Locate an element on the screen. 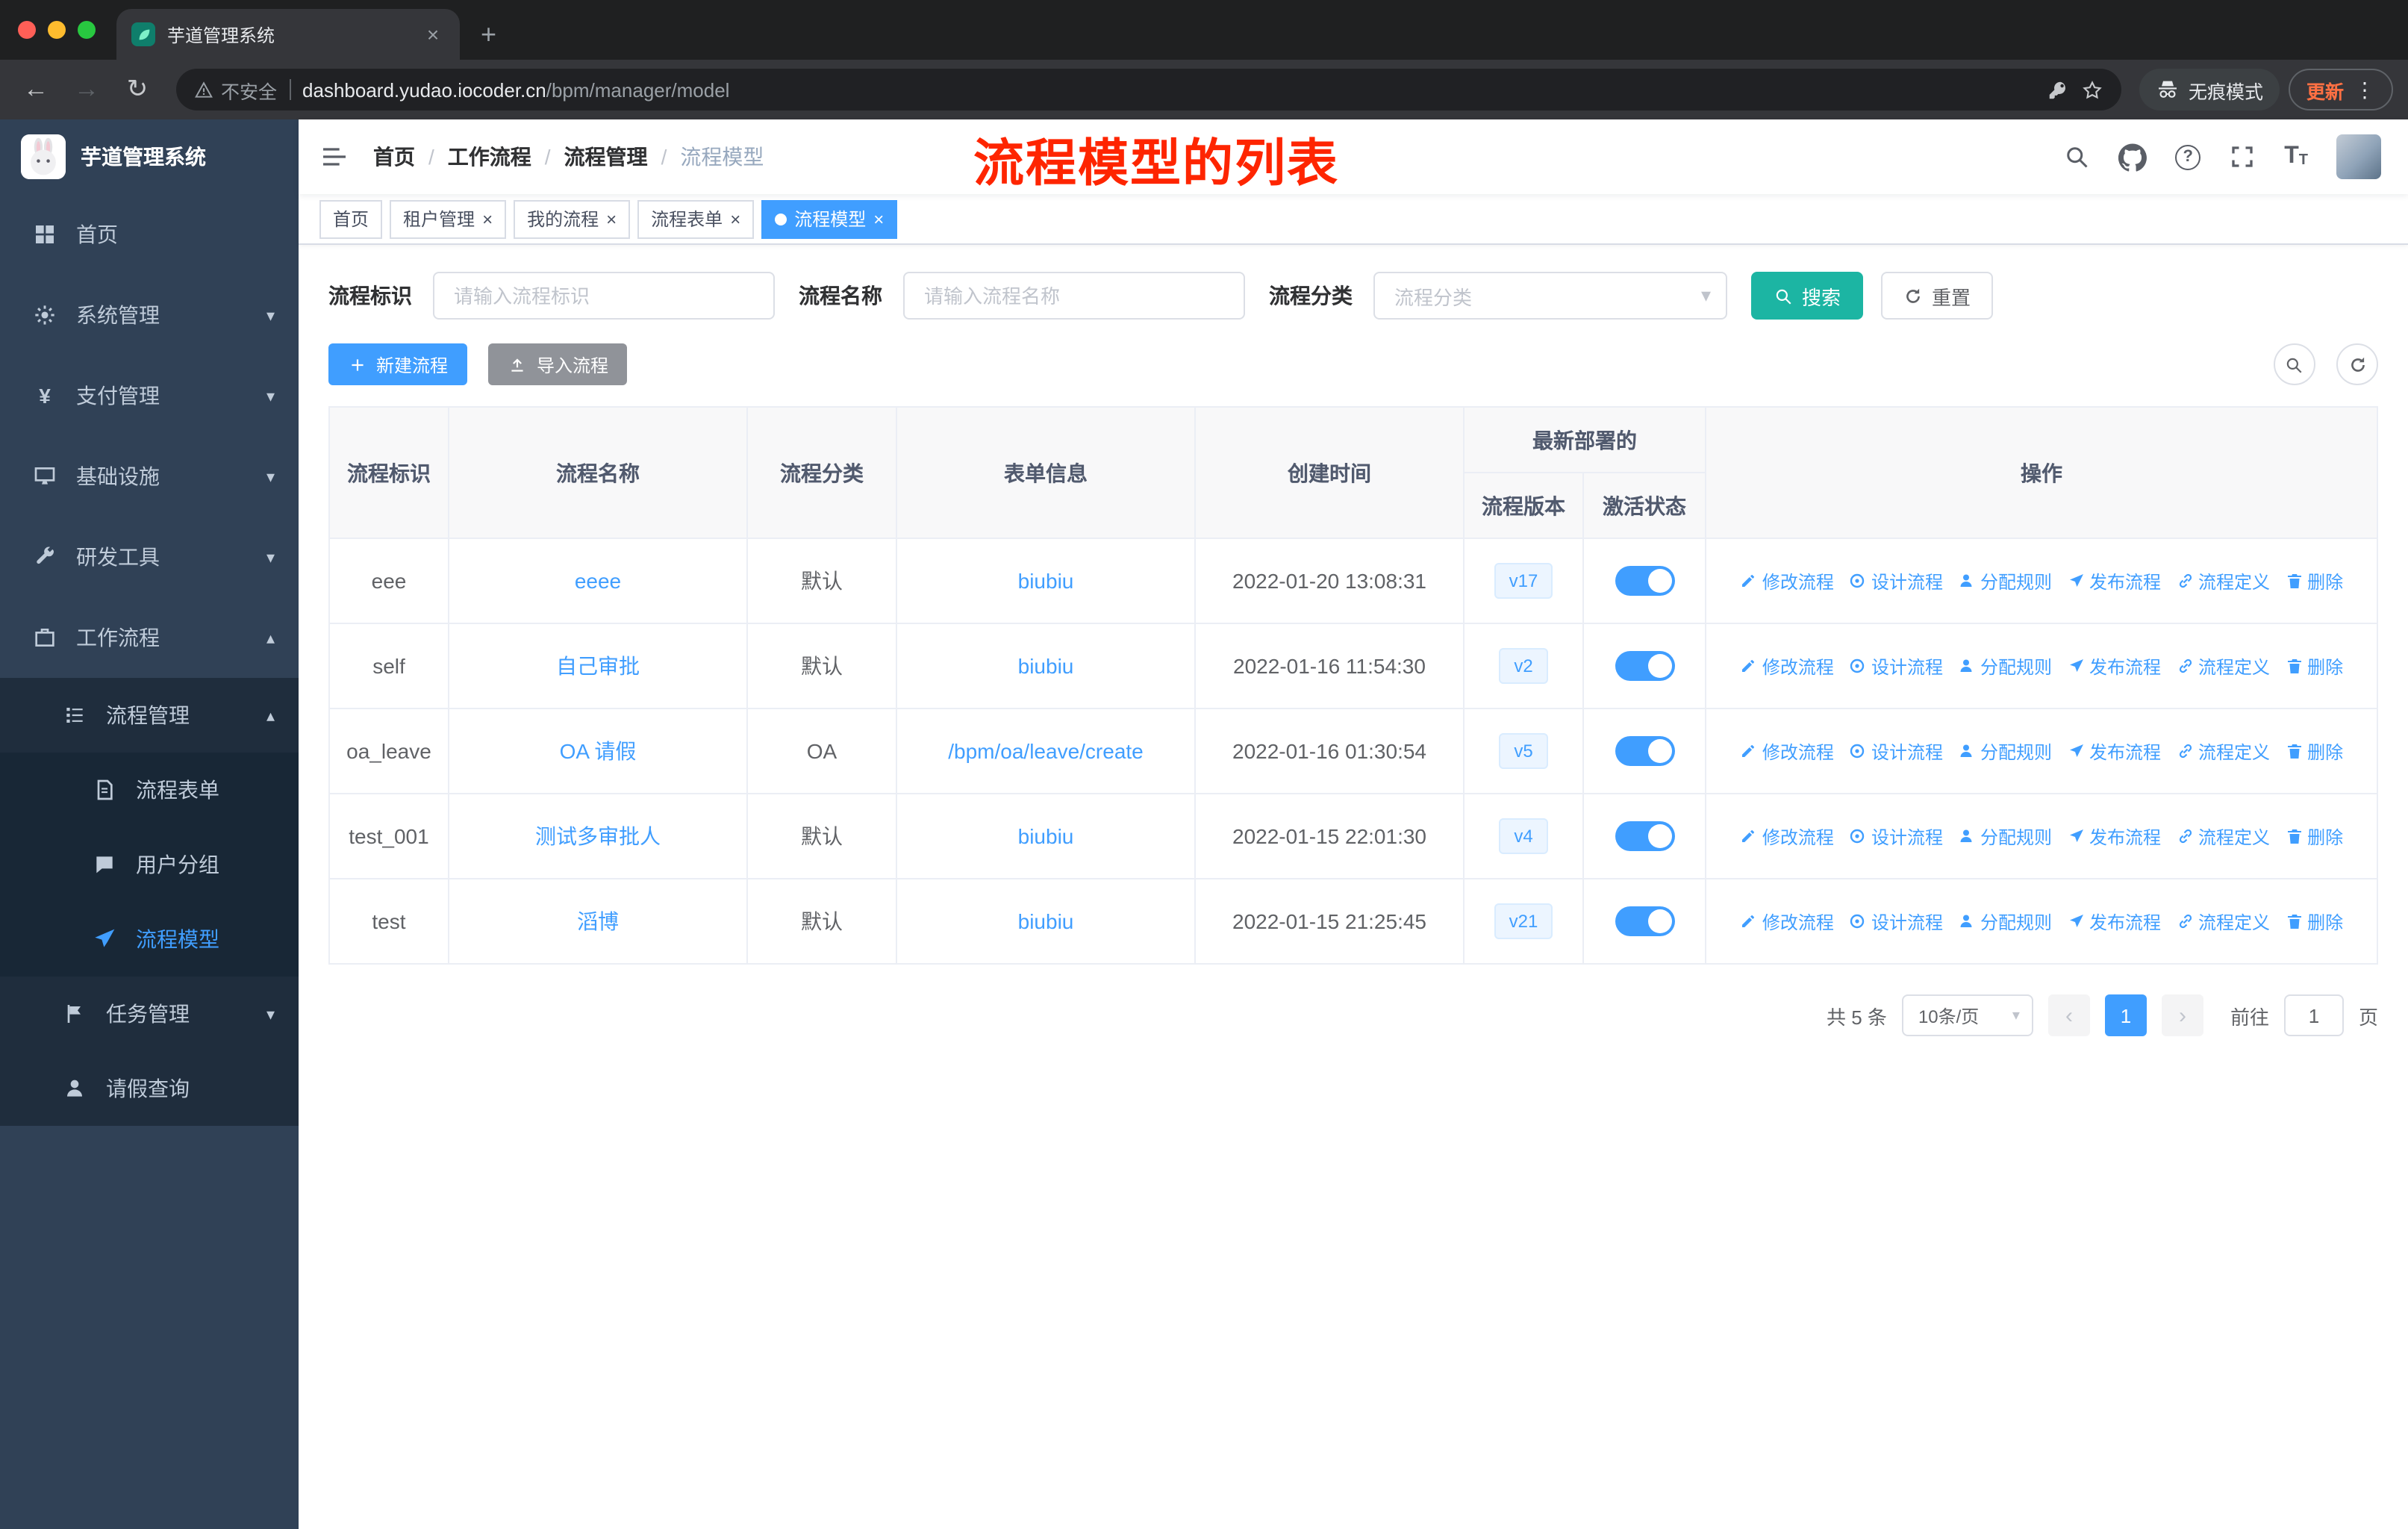  sidebar-item-system: 系统管理 ▾ is located at coordinates (149, 315).